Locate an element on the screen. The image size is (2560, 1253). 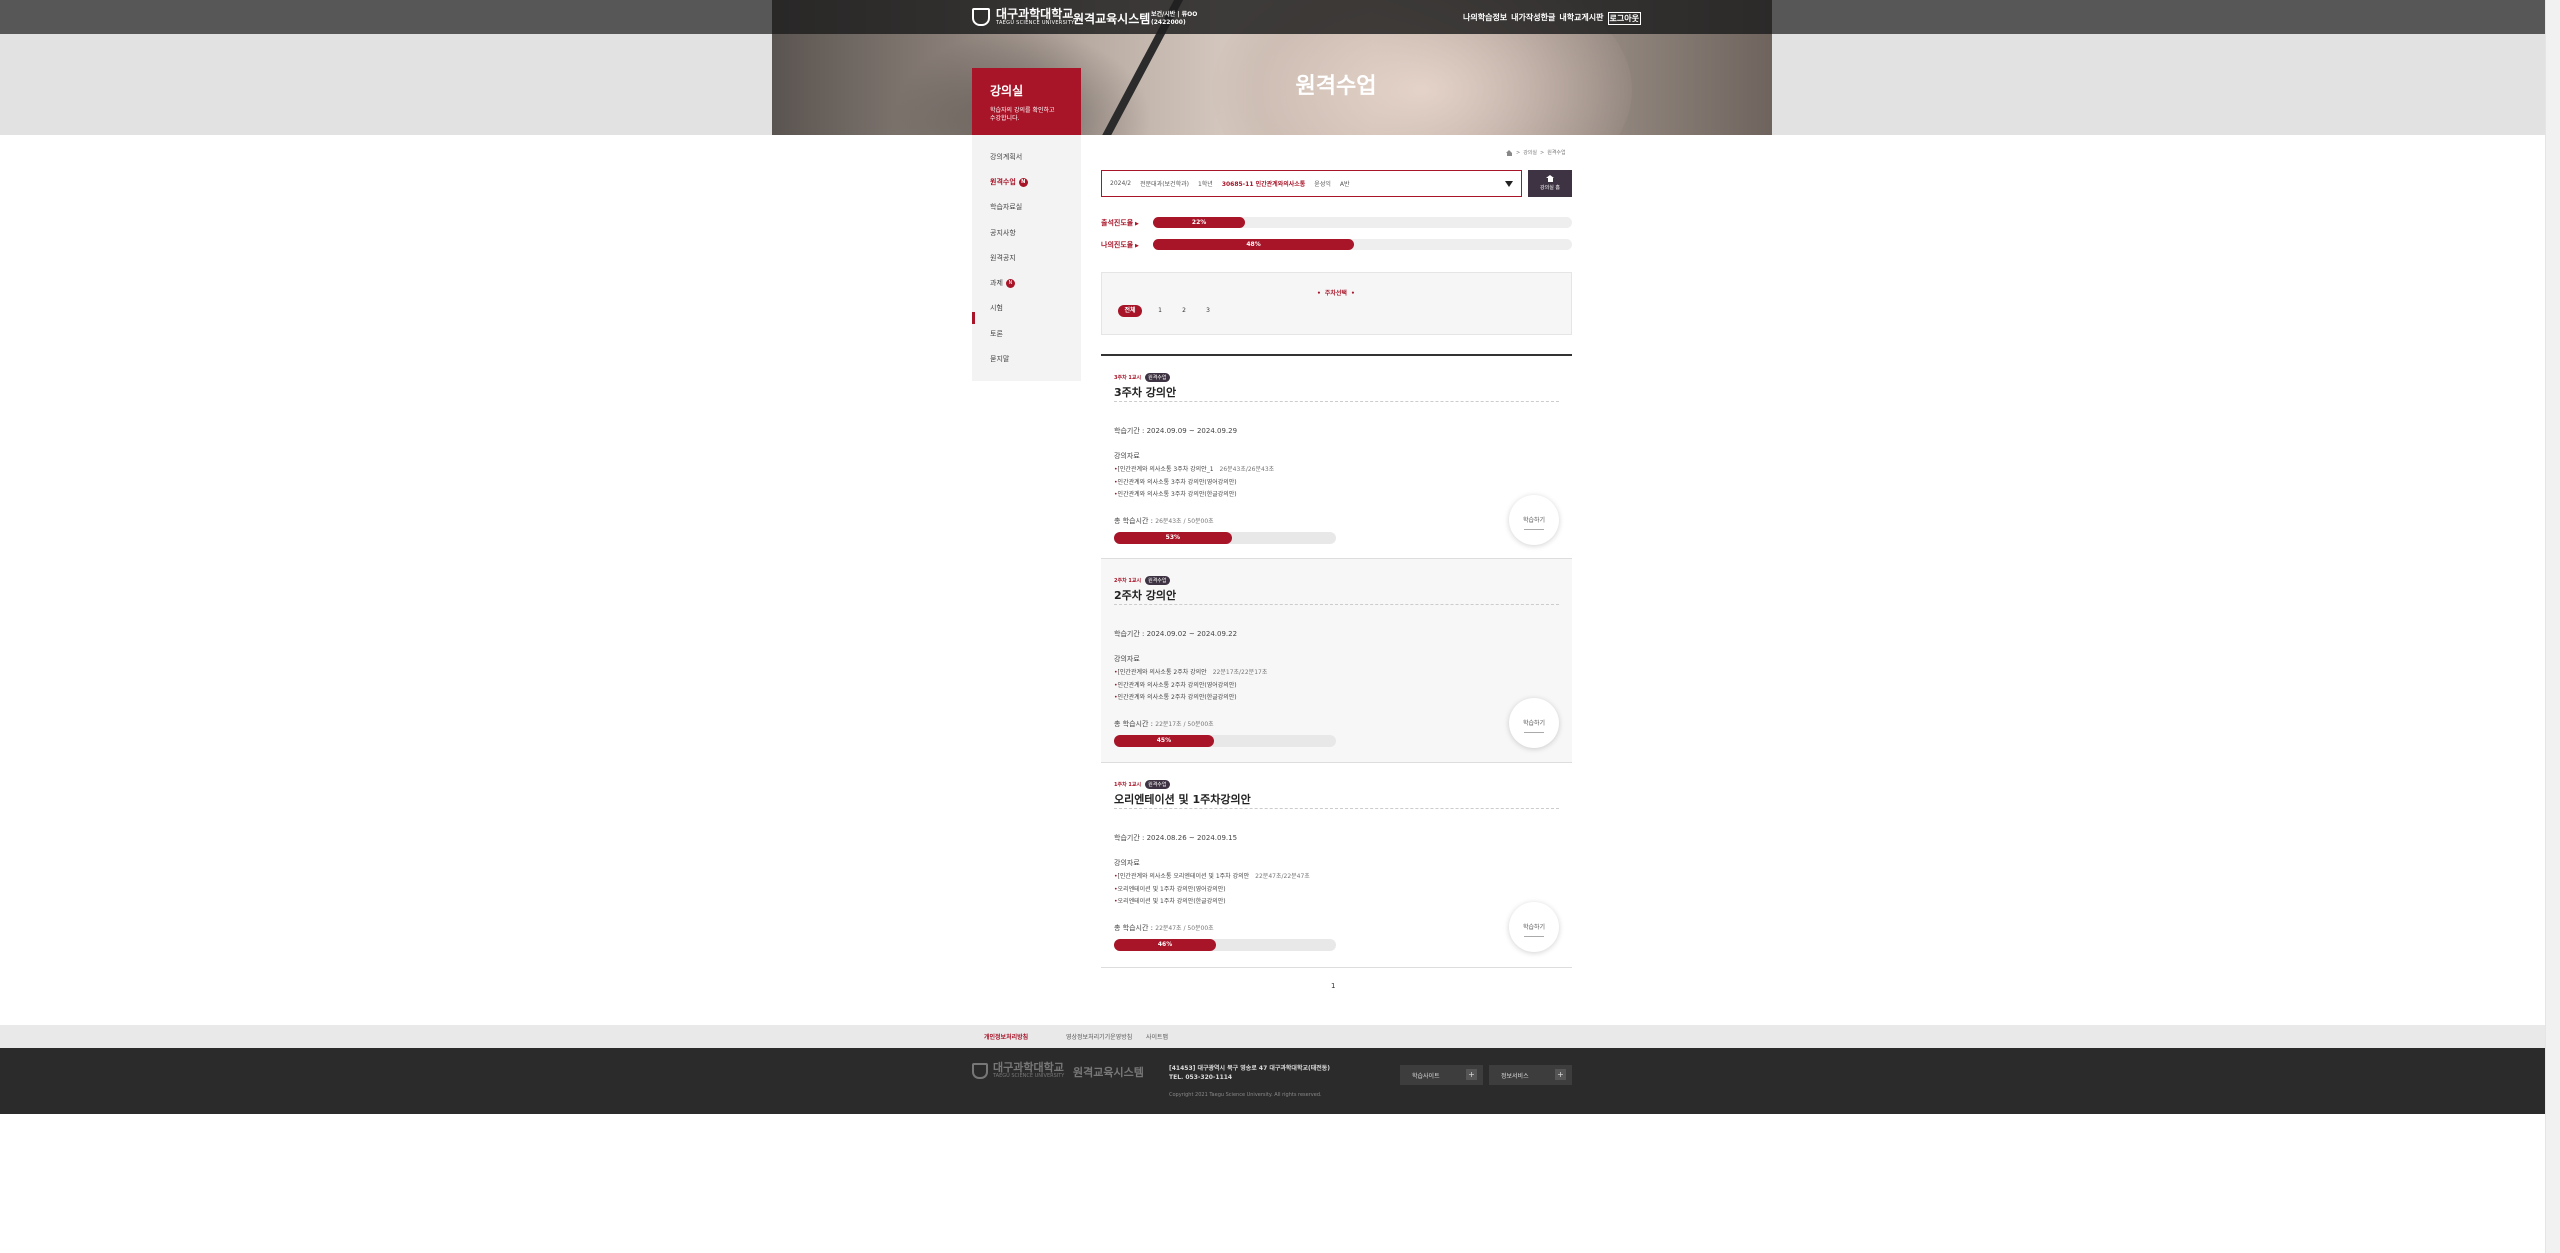
breadcrumb: > 강의실 > 원격수업 is located at coordinates (1536, 152).